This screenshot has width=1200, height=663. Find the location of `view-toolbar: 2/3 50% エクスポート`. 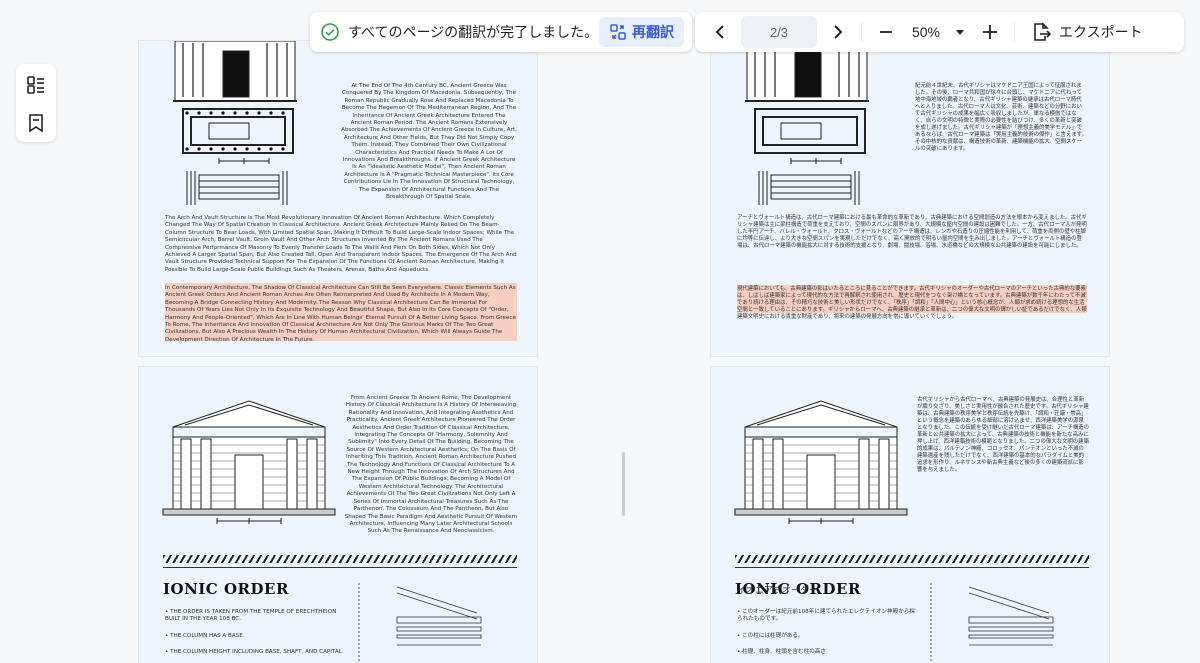

view-toolbar: 2/3 50% エクスポート is located at coordinates (939, 32).